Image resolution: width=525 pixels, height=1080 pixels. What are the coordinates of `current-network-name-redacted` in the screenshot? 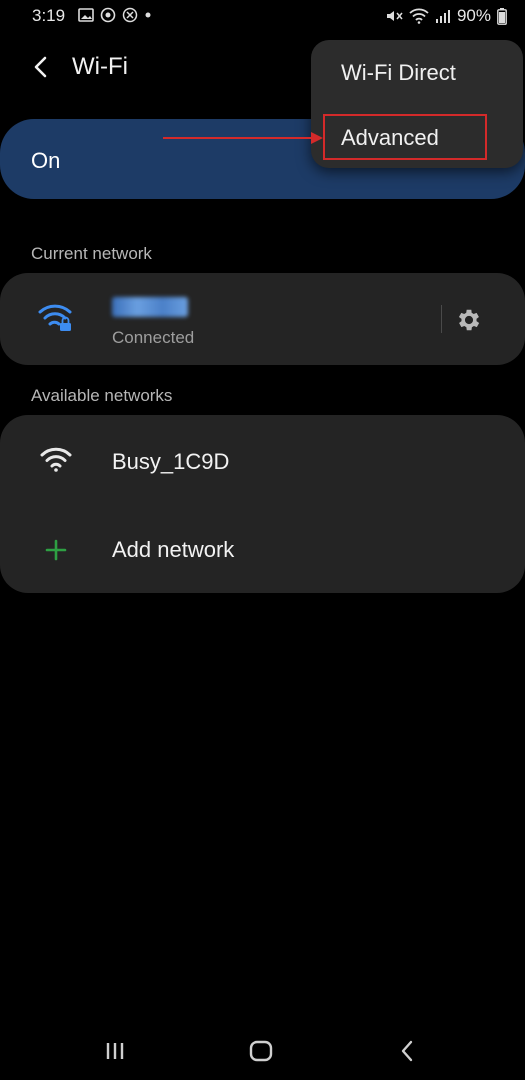 It's located at (150, 307).